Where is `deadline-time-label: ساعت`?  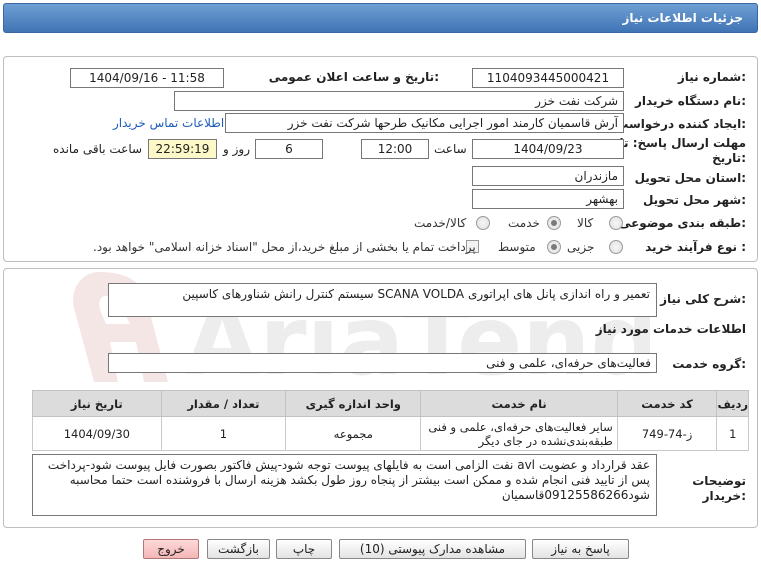
deadline-time-label: ساعت is located at coordinates (450, 149).